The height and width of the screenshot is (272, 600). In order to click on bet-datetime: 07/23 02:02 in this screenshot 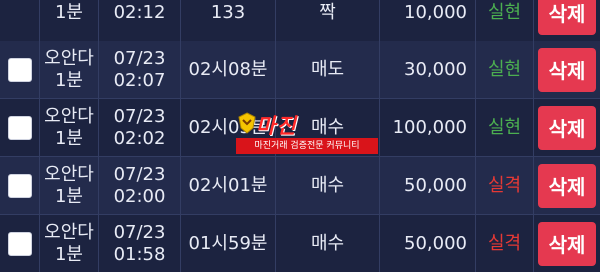, I will do `click(140, 127)`.